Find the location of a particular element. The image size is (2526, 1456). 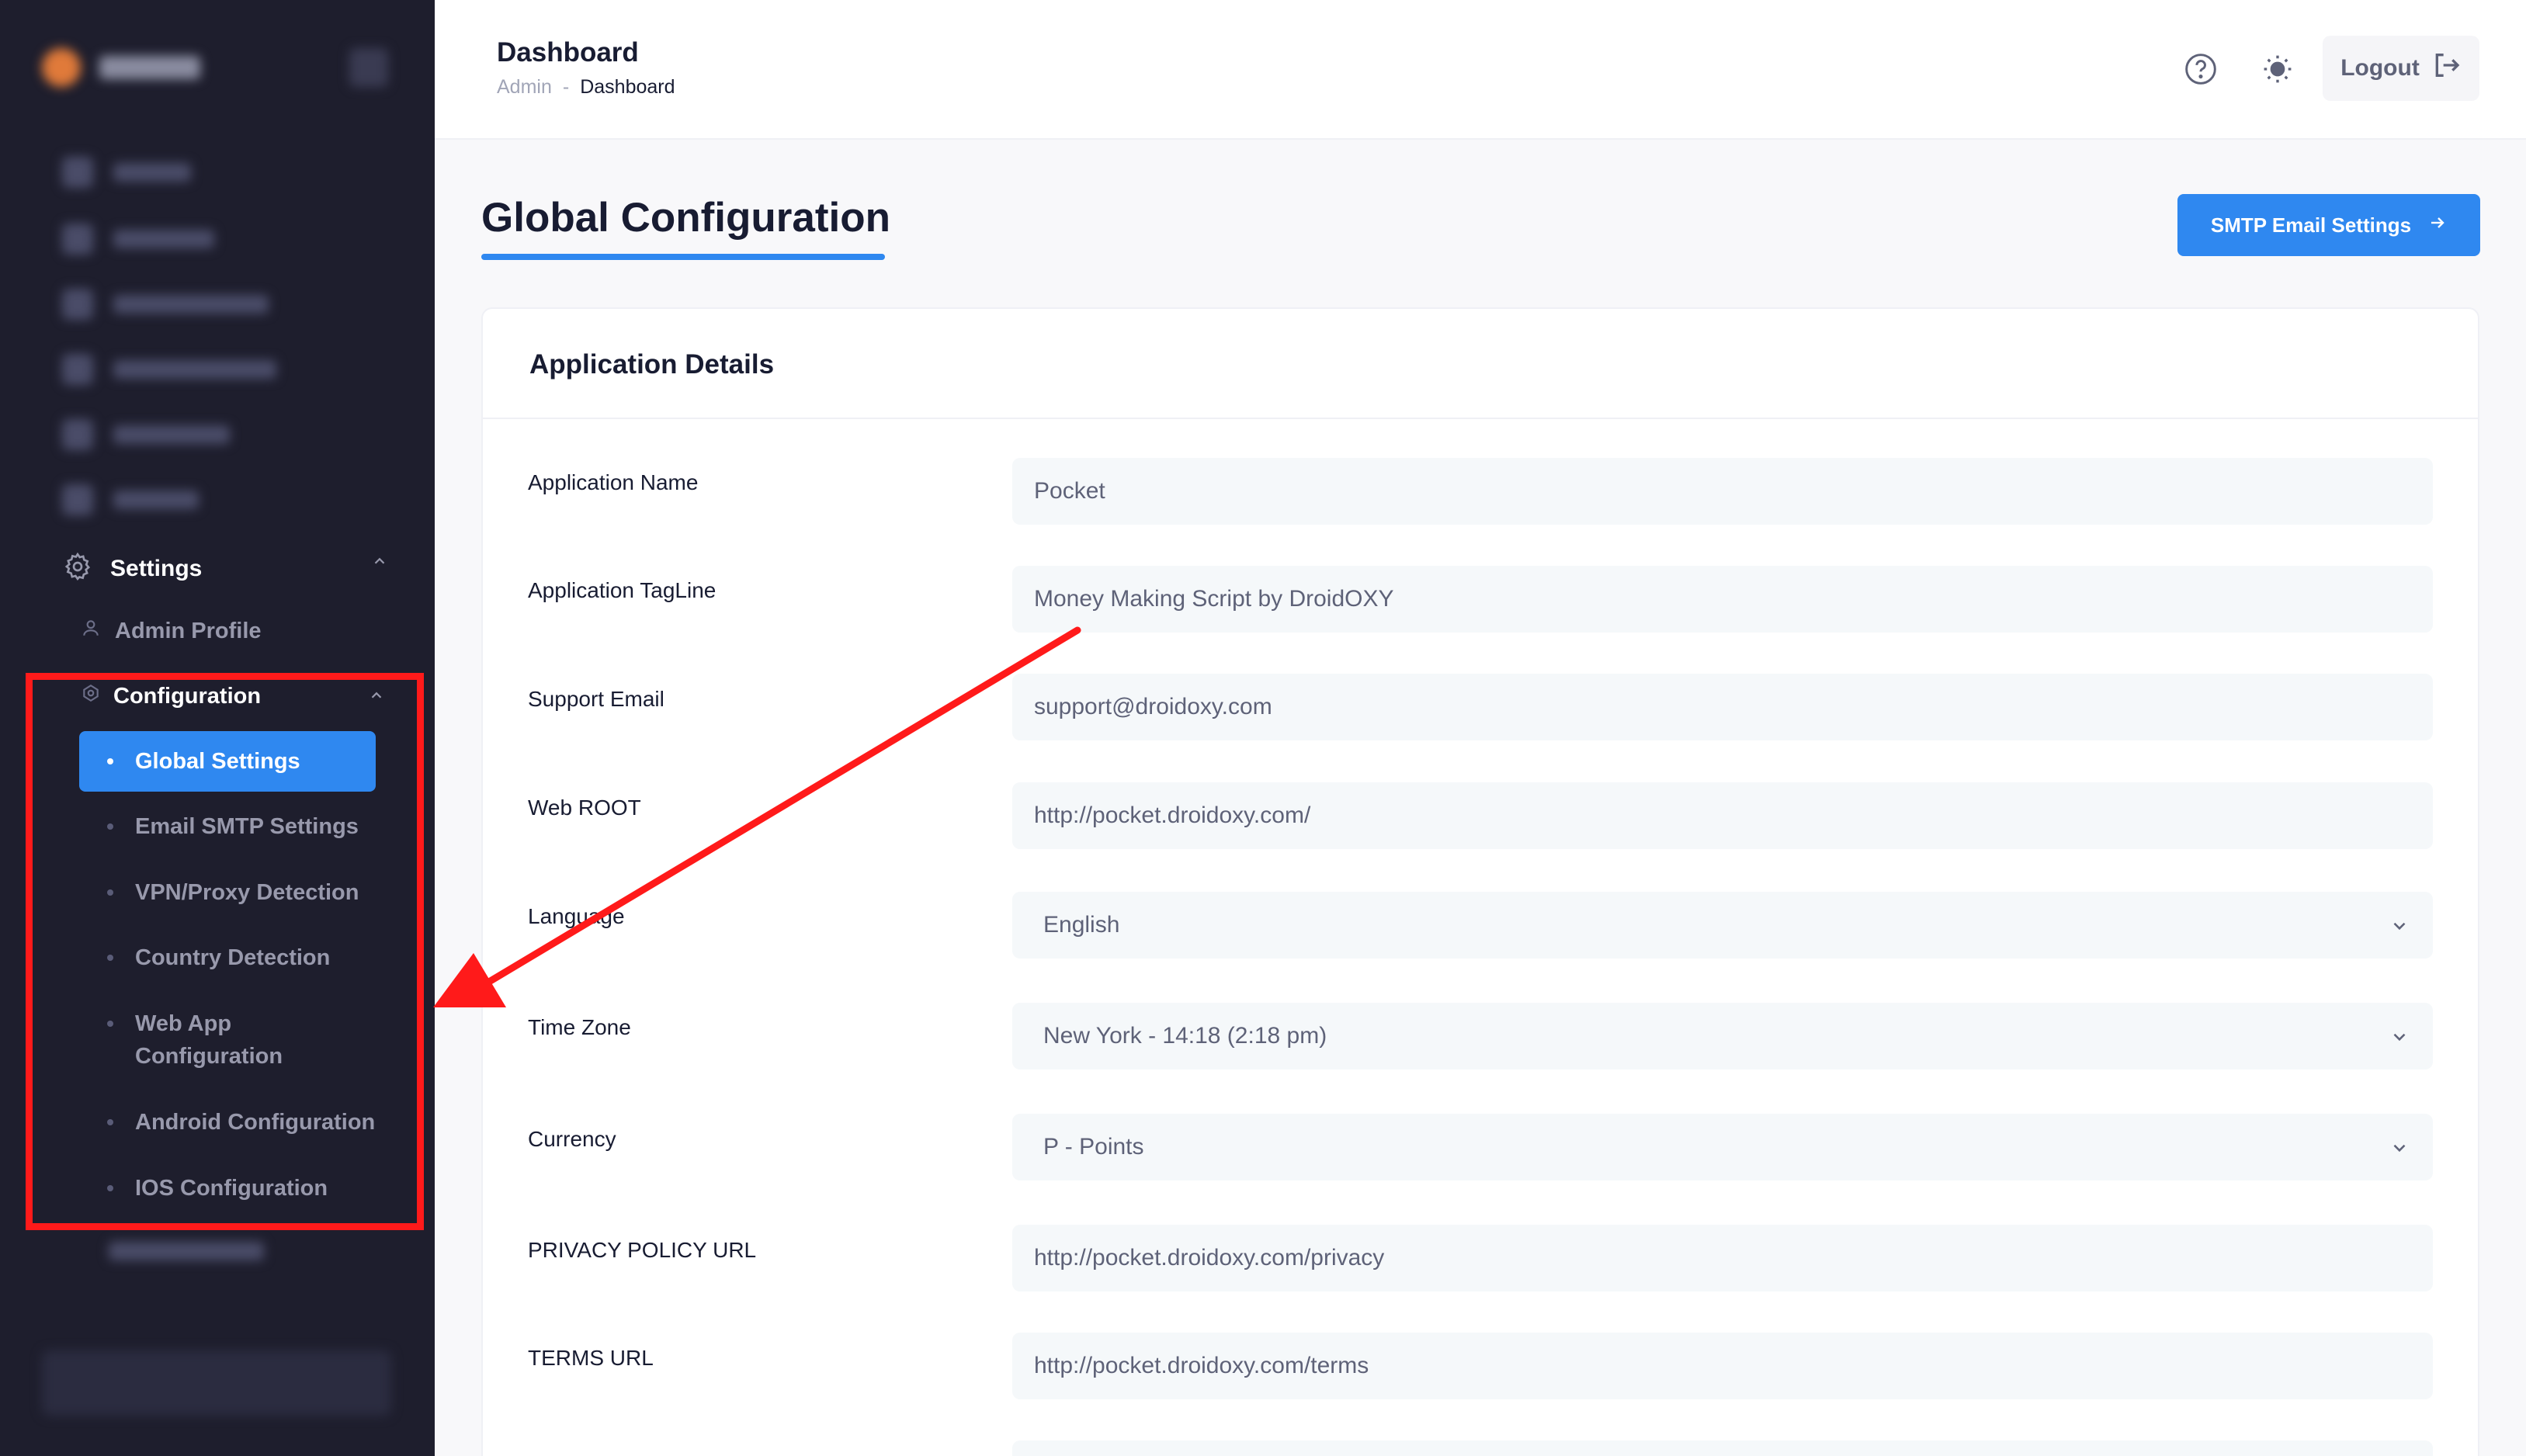

logout-button: Logout is located at coordinates (2401, 68).